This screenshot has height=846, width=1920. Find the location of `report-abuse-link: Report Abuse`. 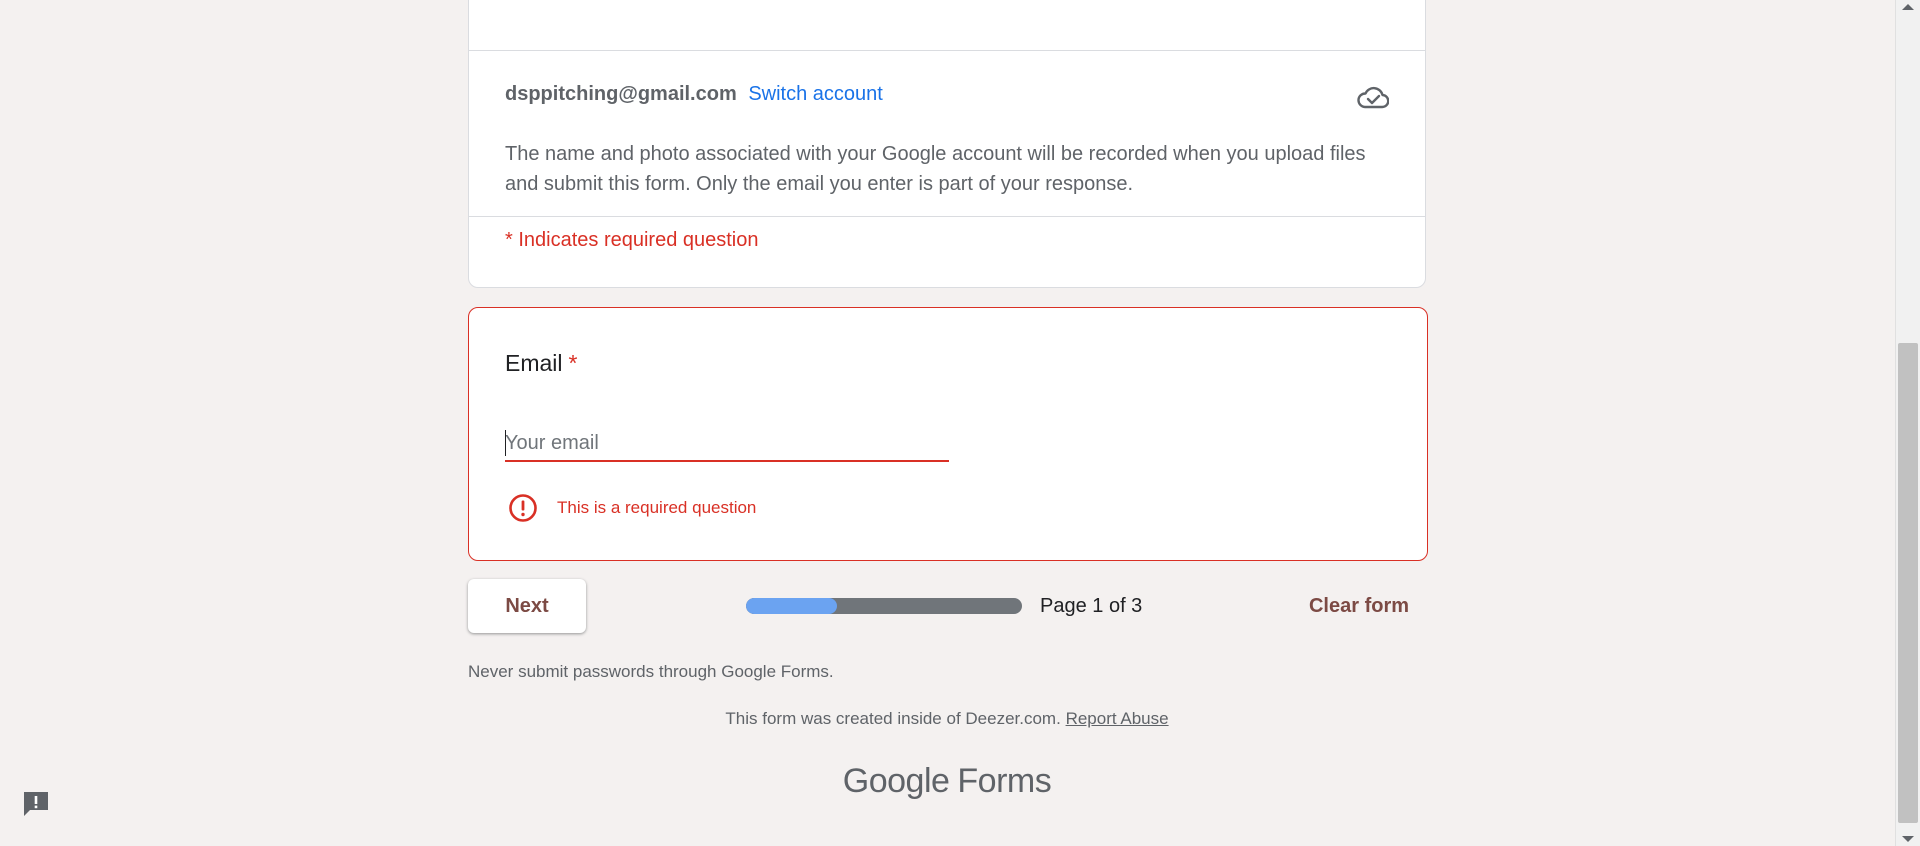

report-abuse-link: Report Abuse is located at coordinates (1117, 718).